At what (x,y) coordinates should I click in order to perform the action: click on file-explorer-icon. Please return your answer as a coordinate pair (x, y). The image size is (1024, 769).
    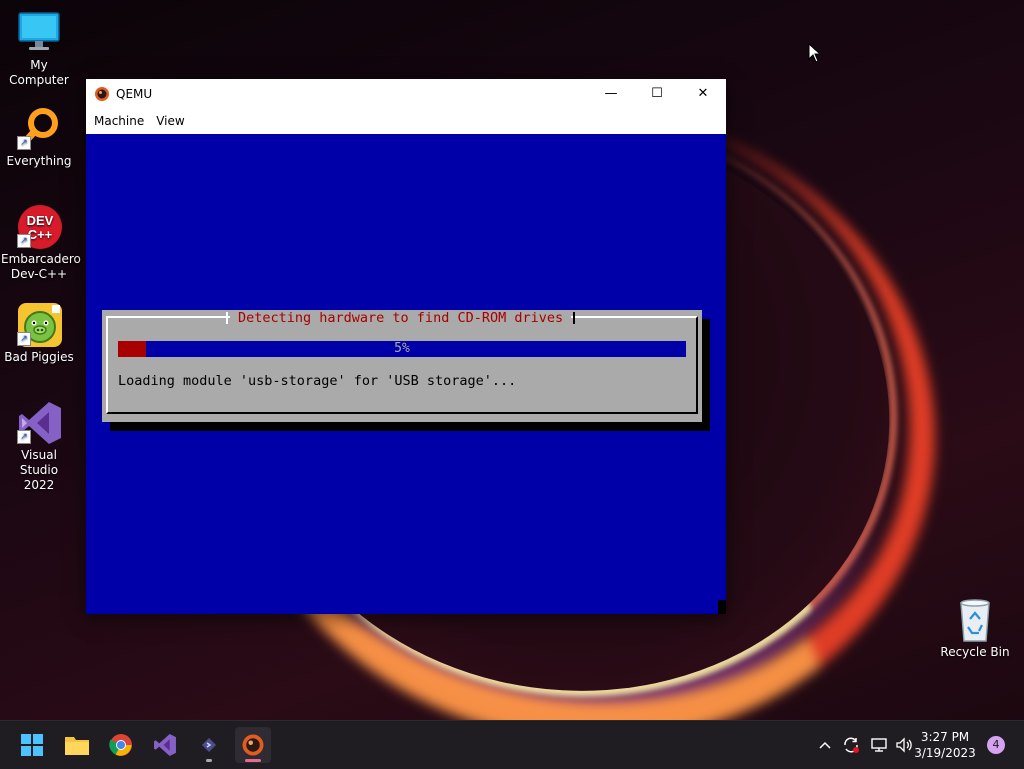
    Looking at the image, I should click on (77, 746).